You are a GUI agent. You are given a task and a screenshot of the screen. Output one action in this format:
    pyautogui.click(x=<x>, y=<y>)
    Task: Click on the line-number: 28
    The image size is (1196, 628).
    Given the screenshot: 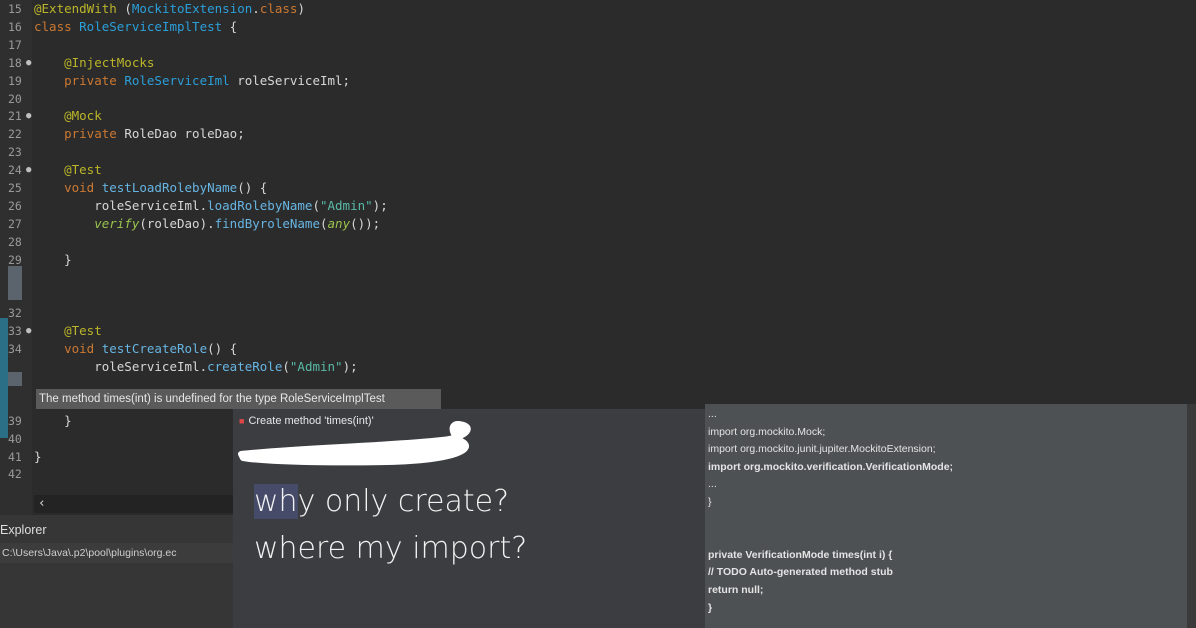 What is the action you would take?
    pyautogui.click(x=15, y=241)
    